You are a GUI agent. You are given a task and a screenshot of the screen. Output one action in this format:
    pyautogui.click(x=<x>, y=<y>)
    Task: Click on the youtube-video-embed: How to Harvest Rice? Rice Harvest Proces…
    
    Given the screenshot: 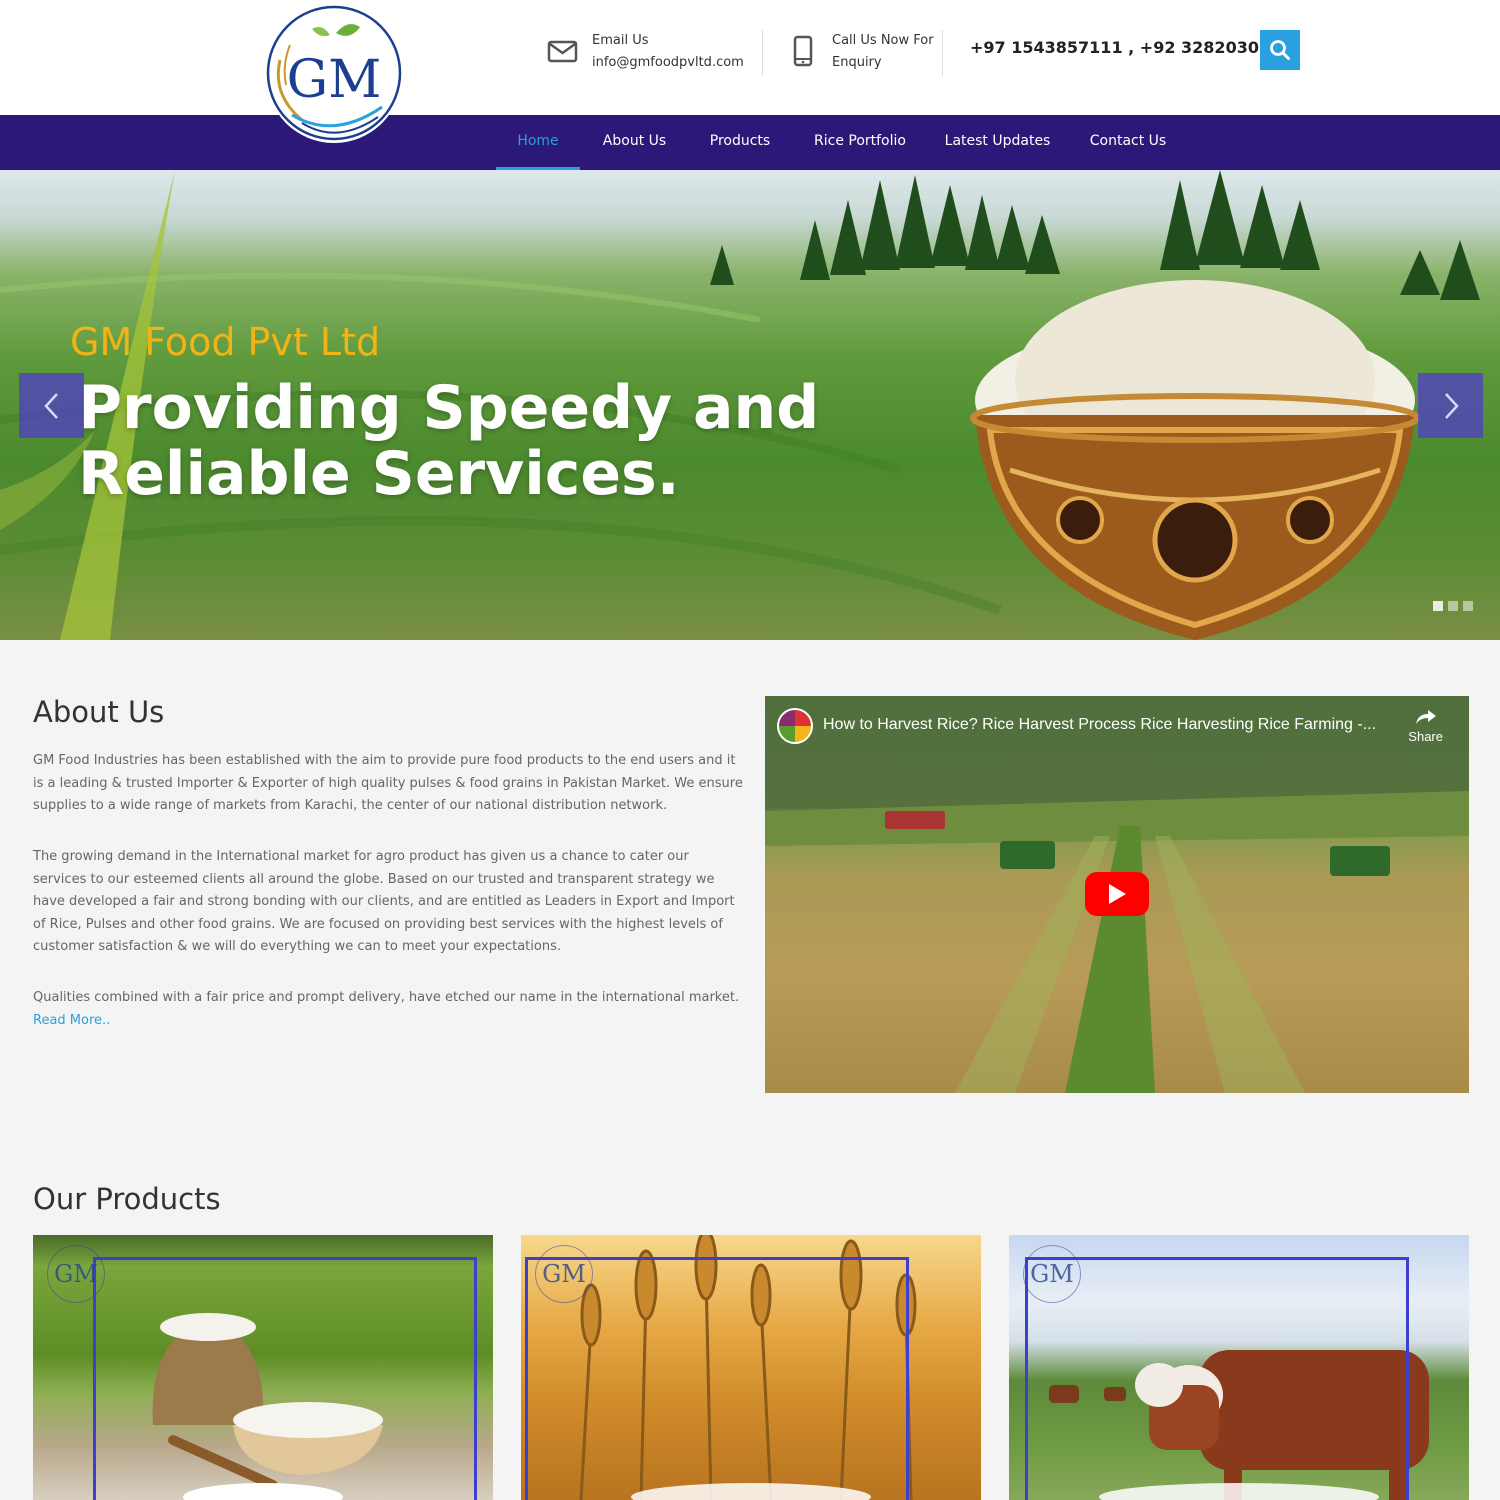 What is the action you would take?
    pyautogui.click(x=1117, y=894)
    